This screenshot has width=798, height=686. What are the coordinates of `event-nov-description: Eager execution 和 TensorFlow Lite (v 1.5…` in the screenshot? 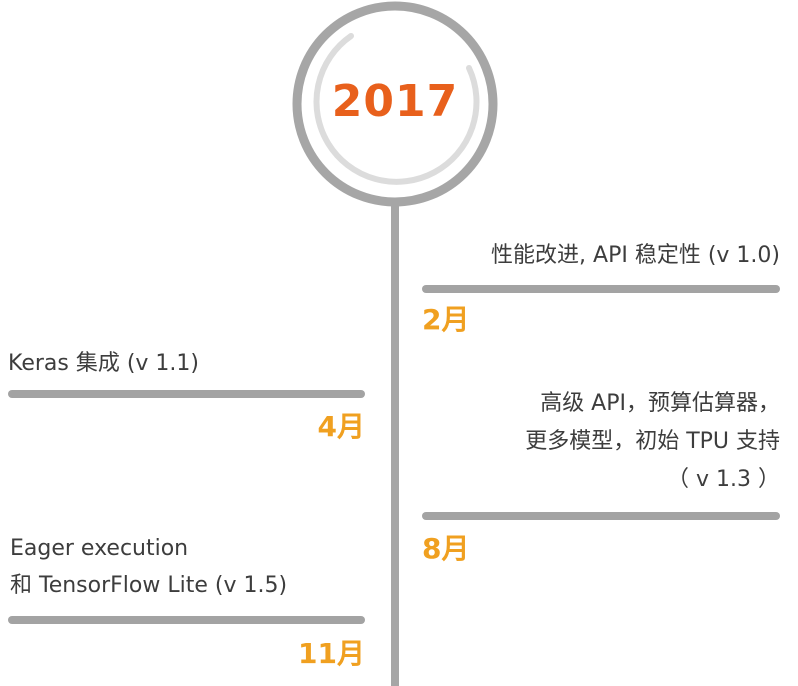 It's located at (148, 567).